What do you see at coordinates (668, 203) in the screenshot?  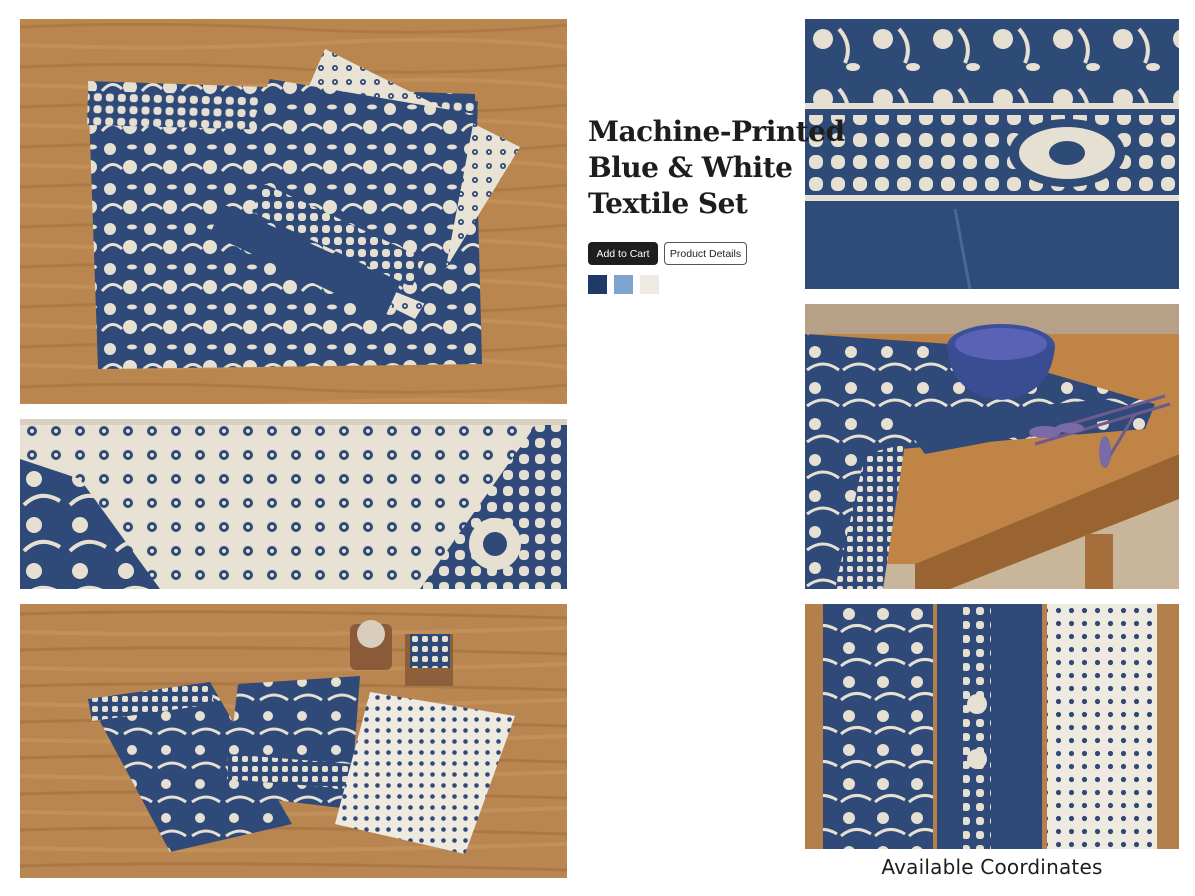 I see `product-title-line-3: Textile Set` at bounding box center [668, 203].